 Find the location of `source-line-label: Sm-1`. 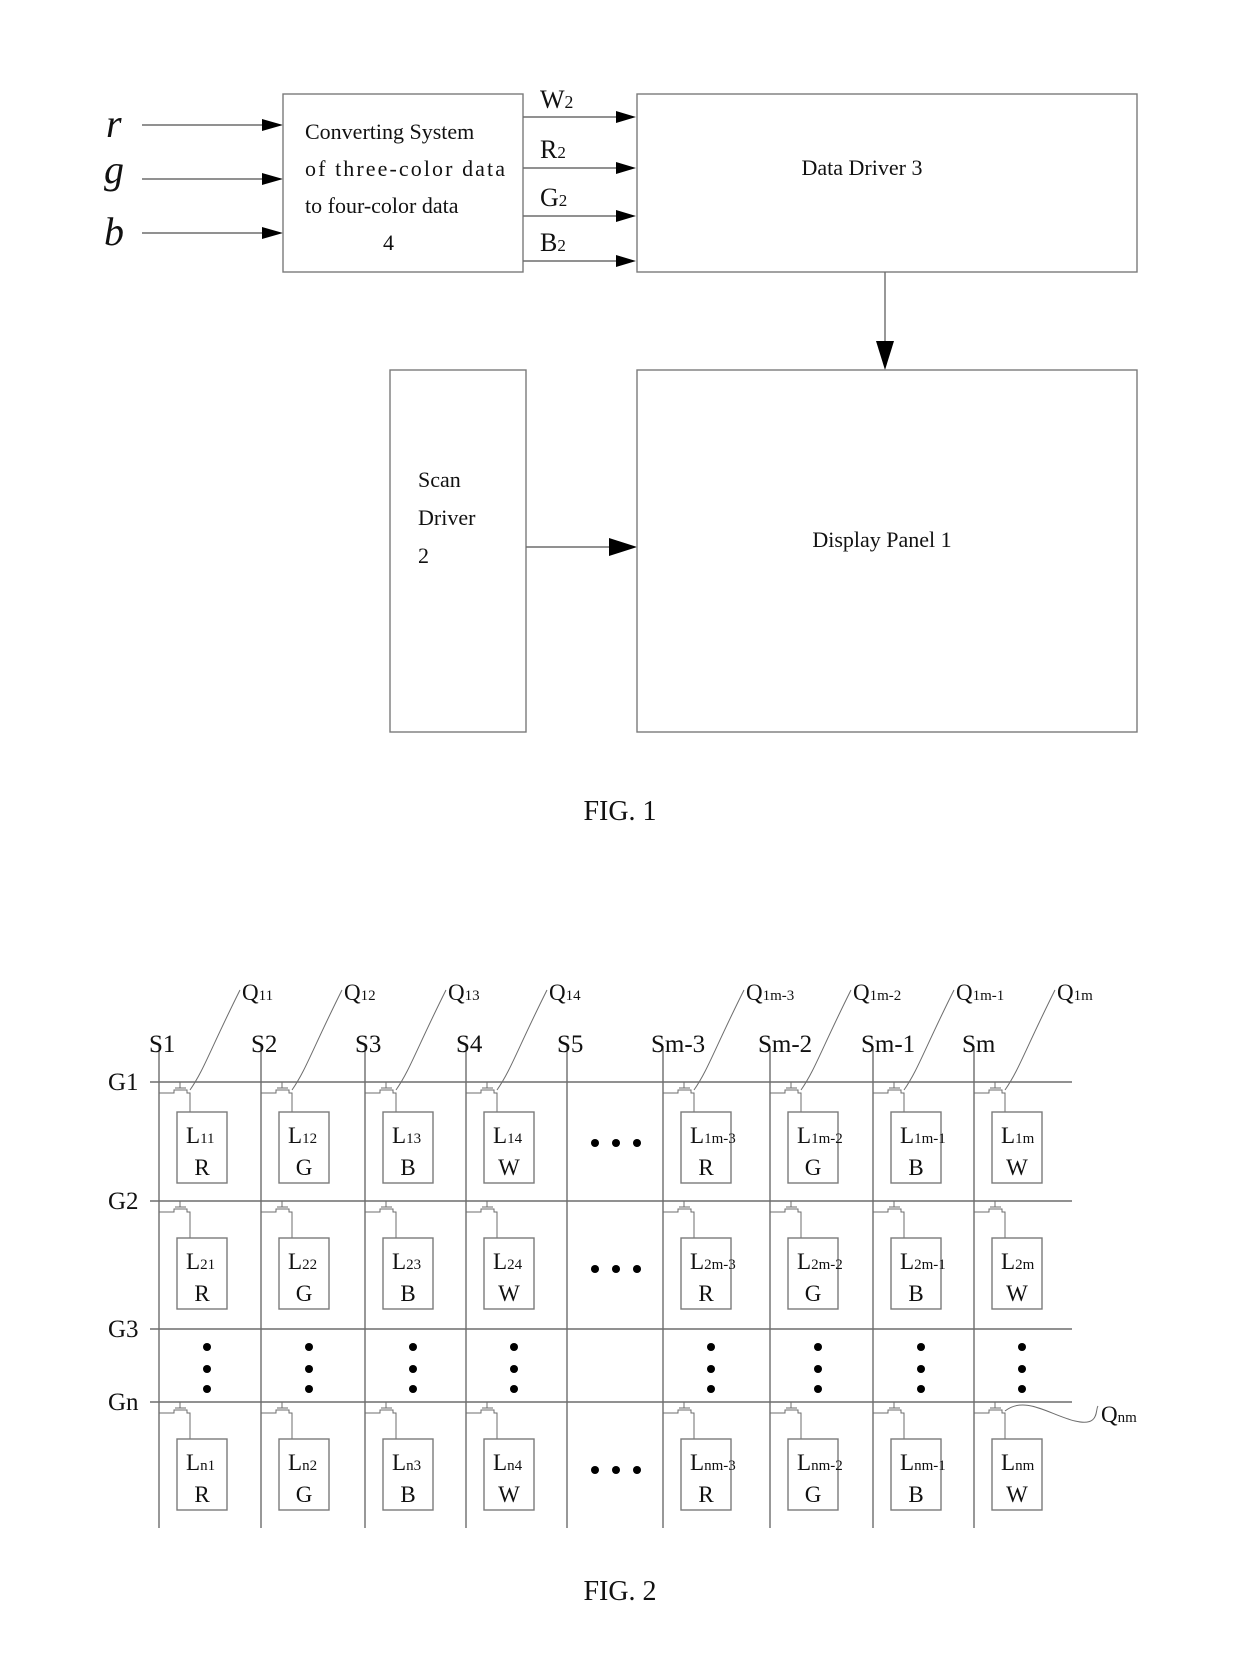

source-line-label: Sm-1 is located at coordinates (888, 1044).